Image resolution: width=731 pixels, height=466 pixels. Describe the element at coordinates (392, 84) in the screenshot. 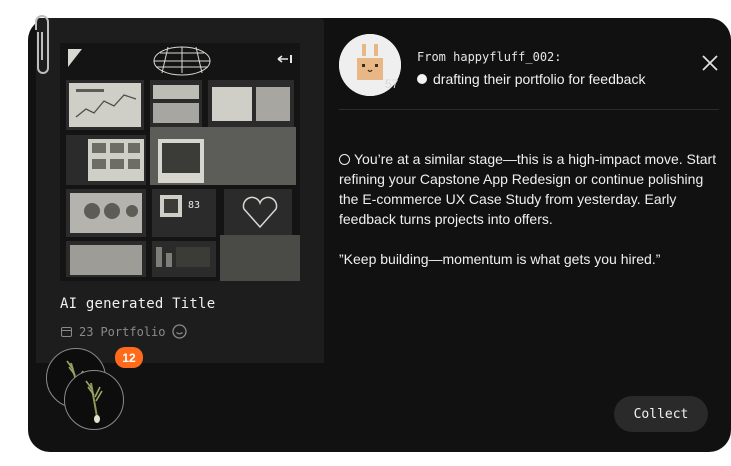

I see `avatar-count: 57` at that location.